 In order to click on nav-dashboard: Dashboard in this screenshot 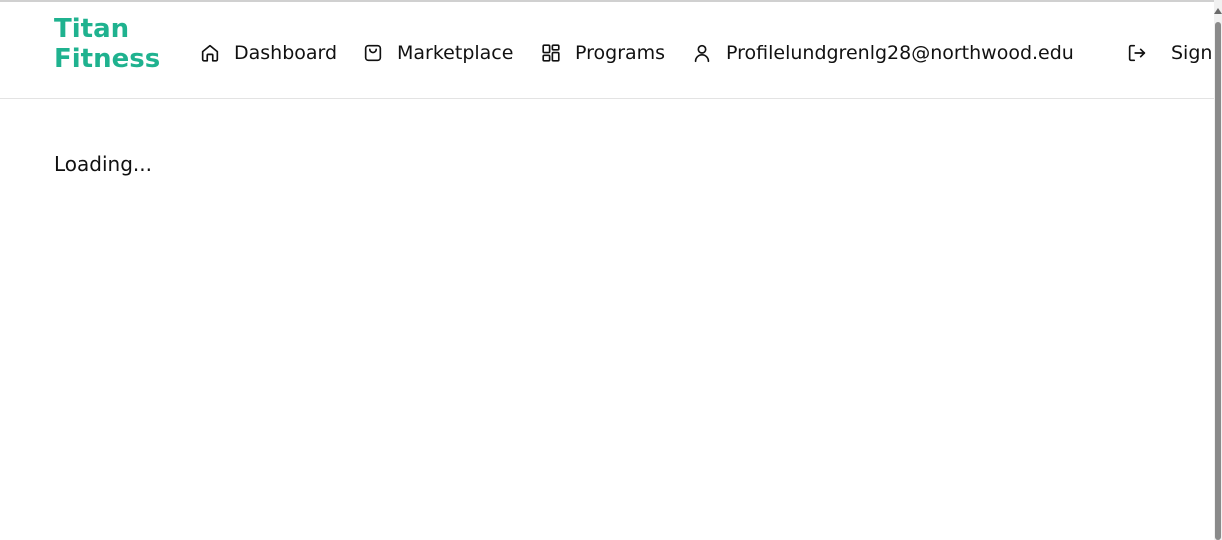, I will do `click(267, 53)`.